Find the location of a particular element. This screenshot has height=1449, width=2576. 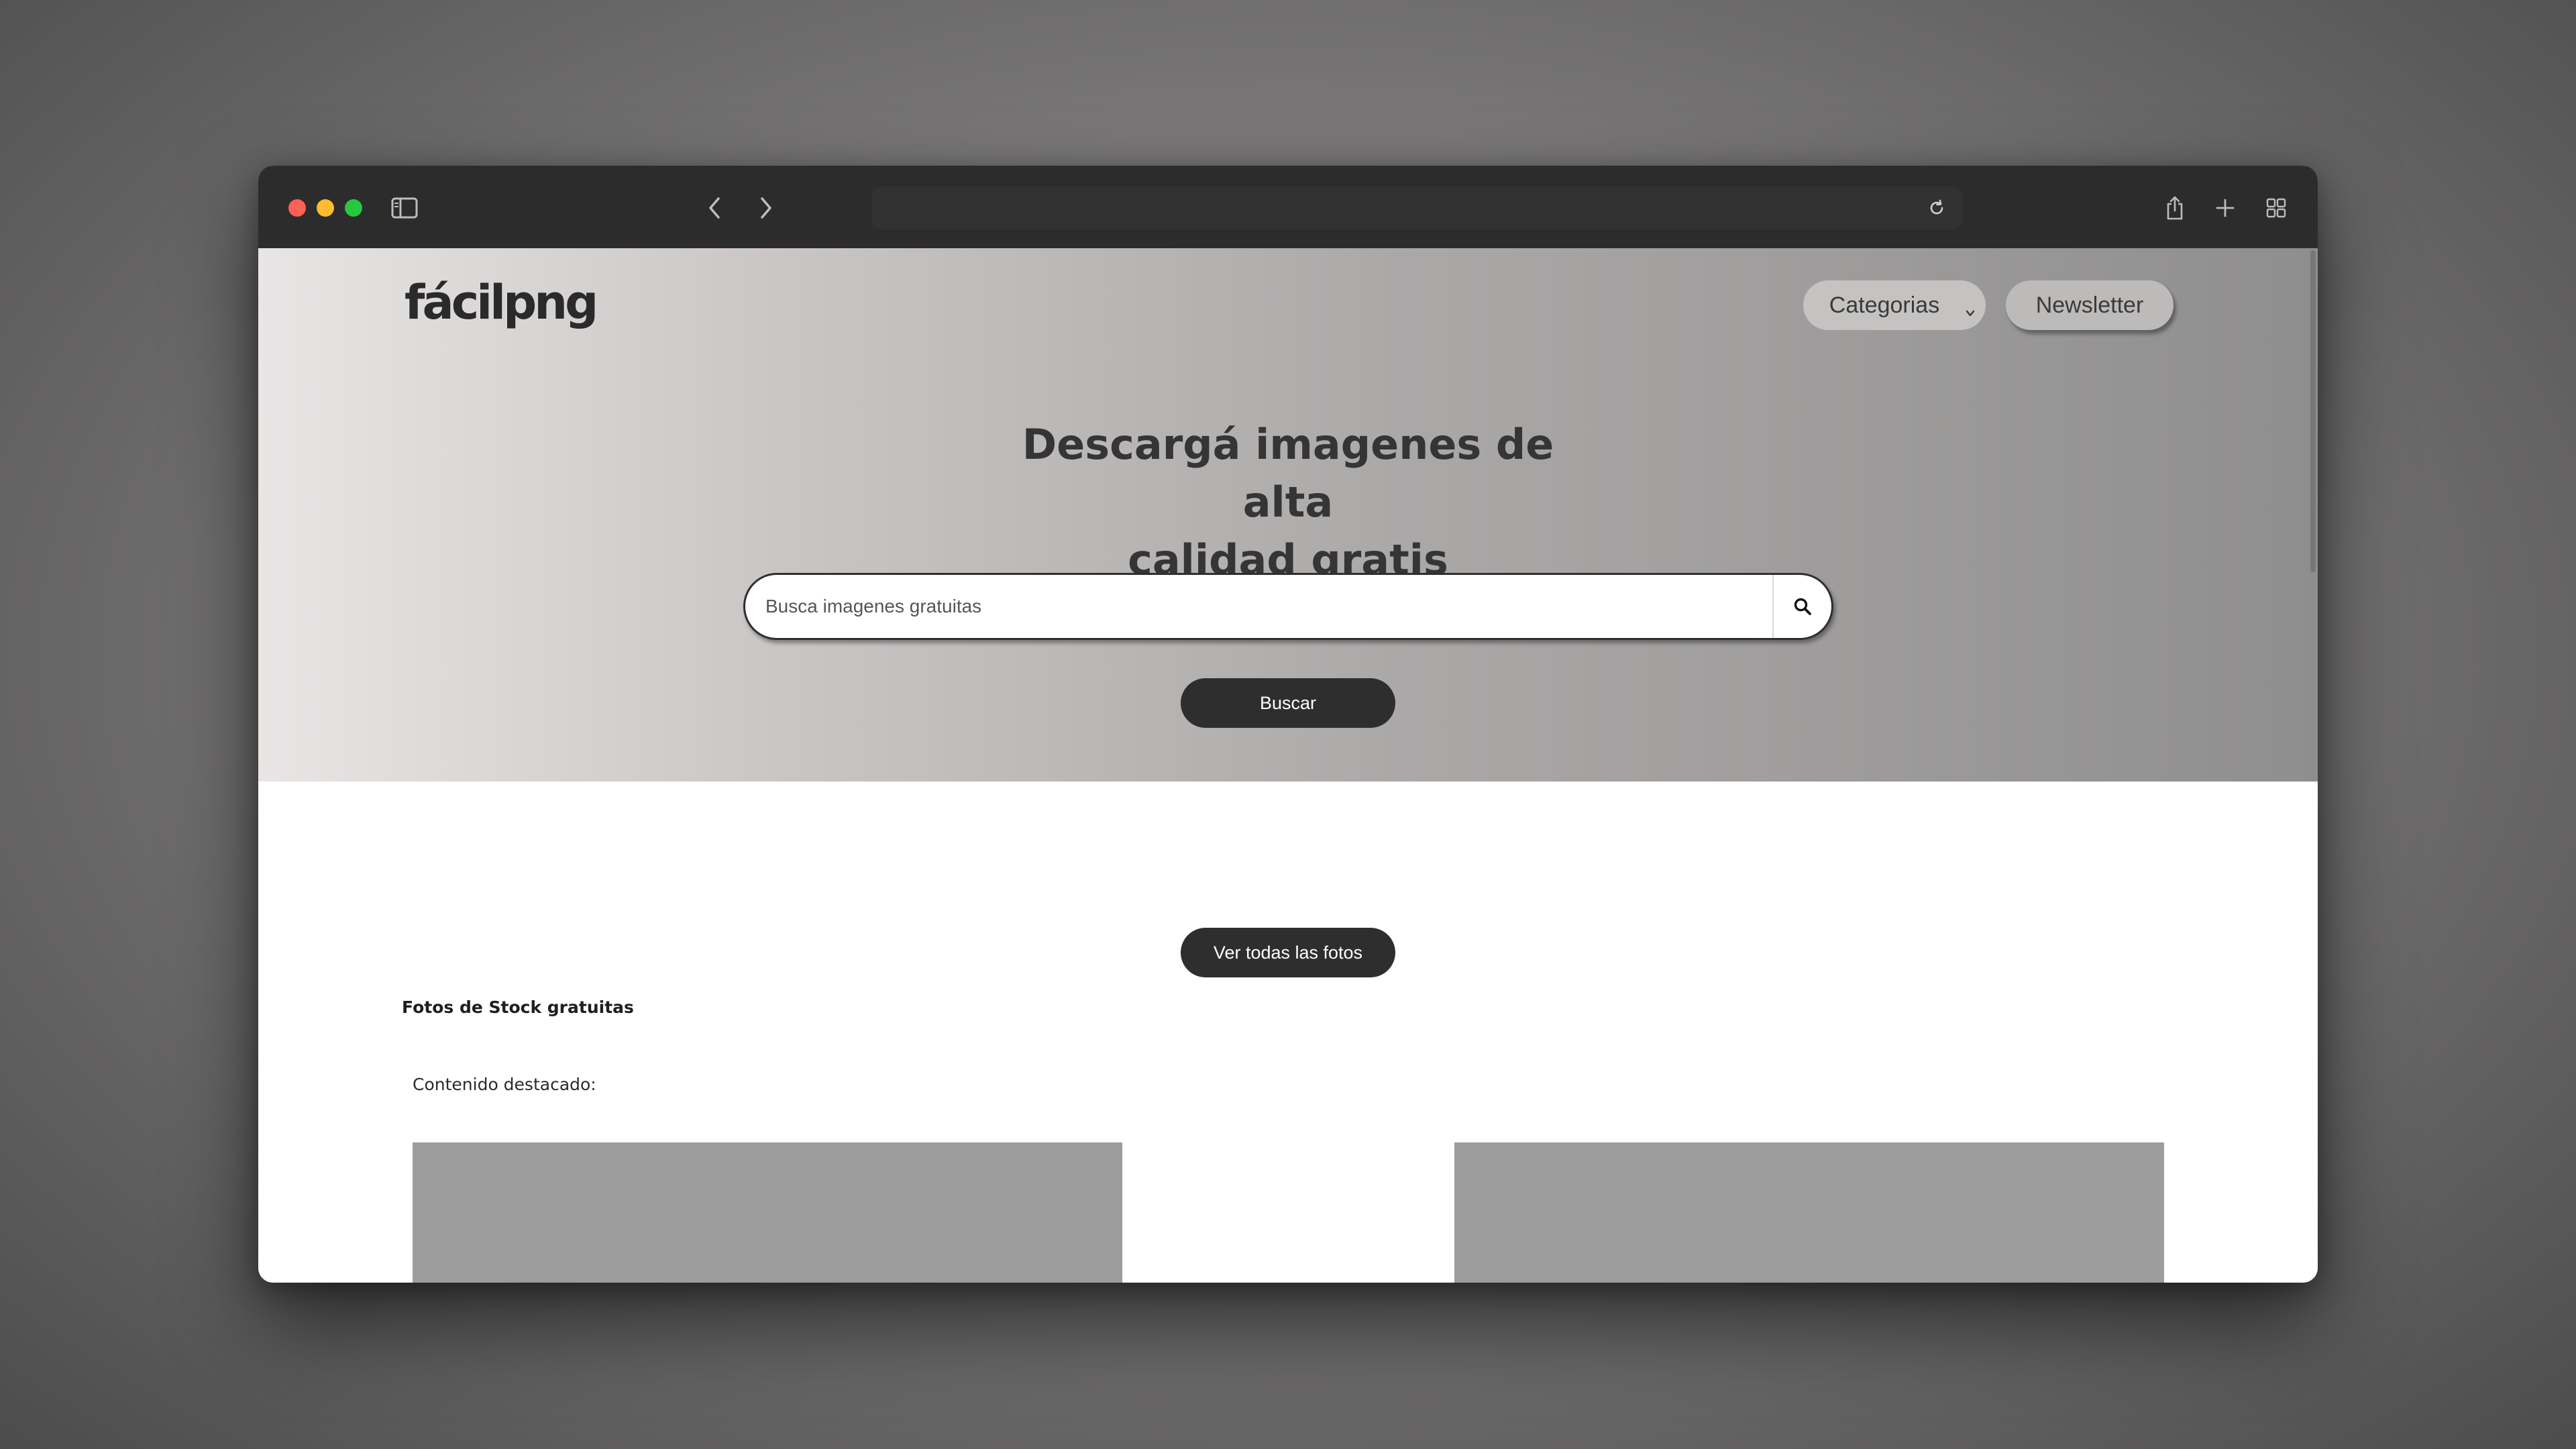

buscar-button: Buscar is located at coordinates (1288, 703).